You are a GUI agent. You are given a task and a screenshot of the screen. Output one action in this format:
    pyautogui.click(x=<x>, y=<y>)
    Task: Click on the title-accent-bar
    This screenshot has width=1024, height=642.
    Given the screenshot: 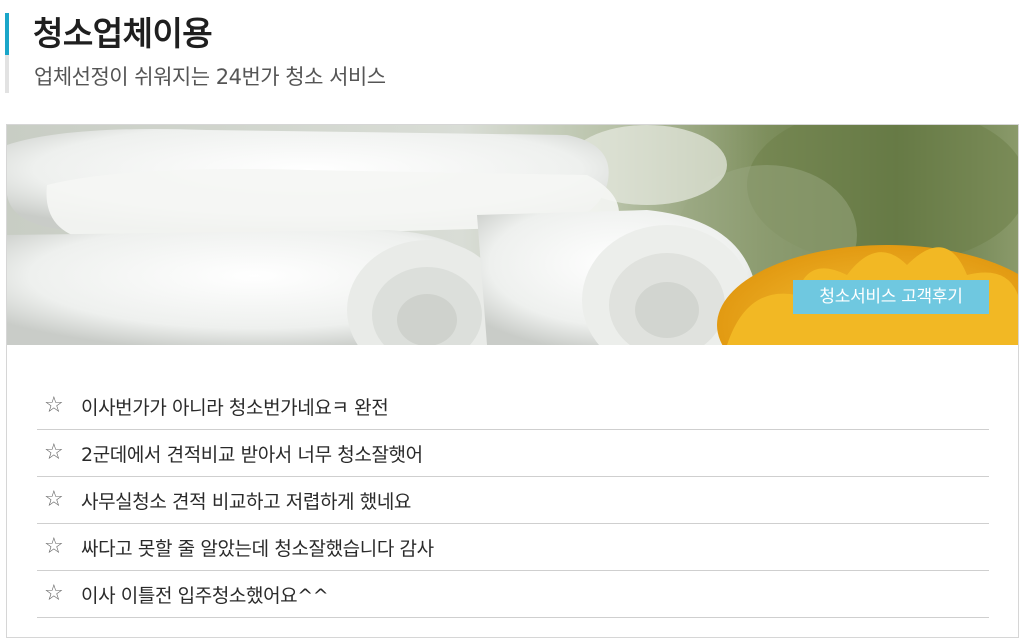 What is the action you would take?
    pyautogui.click(x=7, y=34)
    